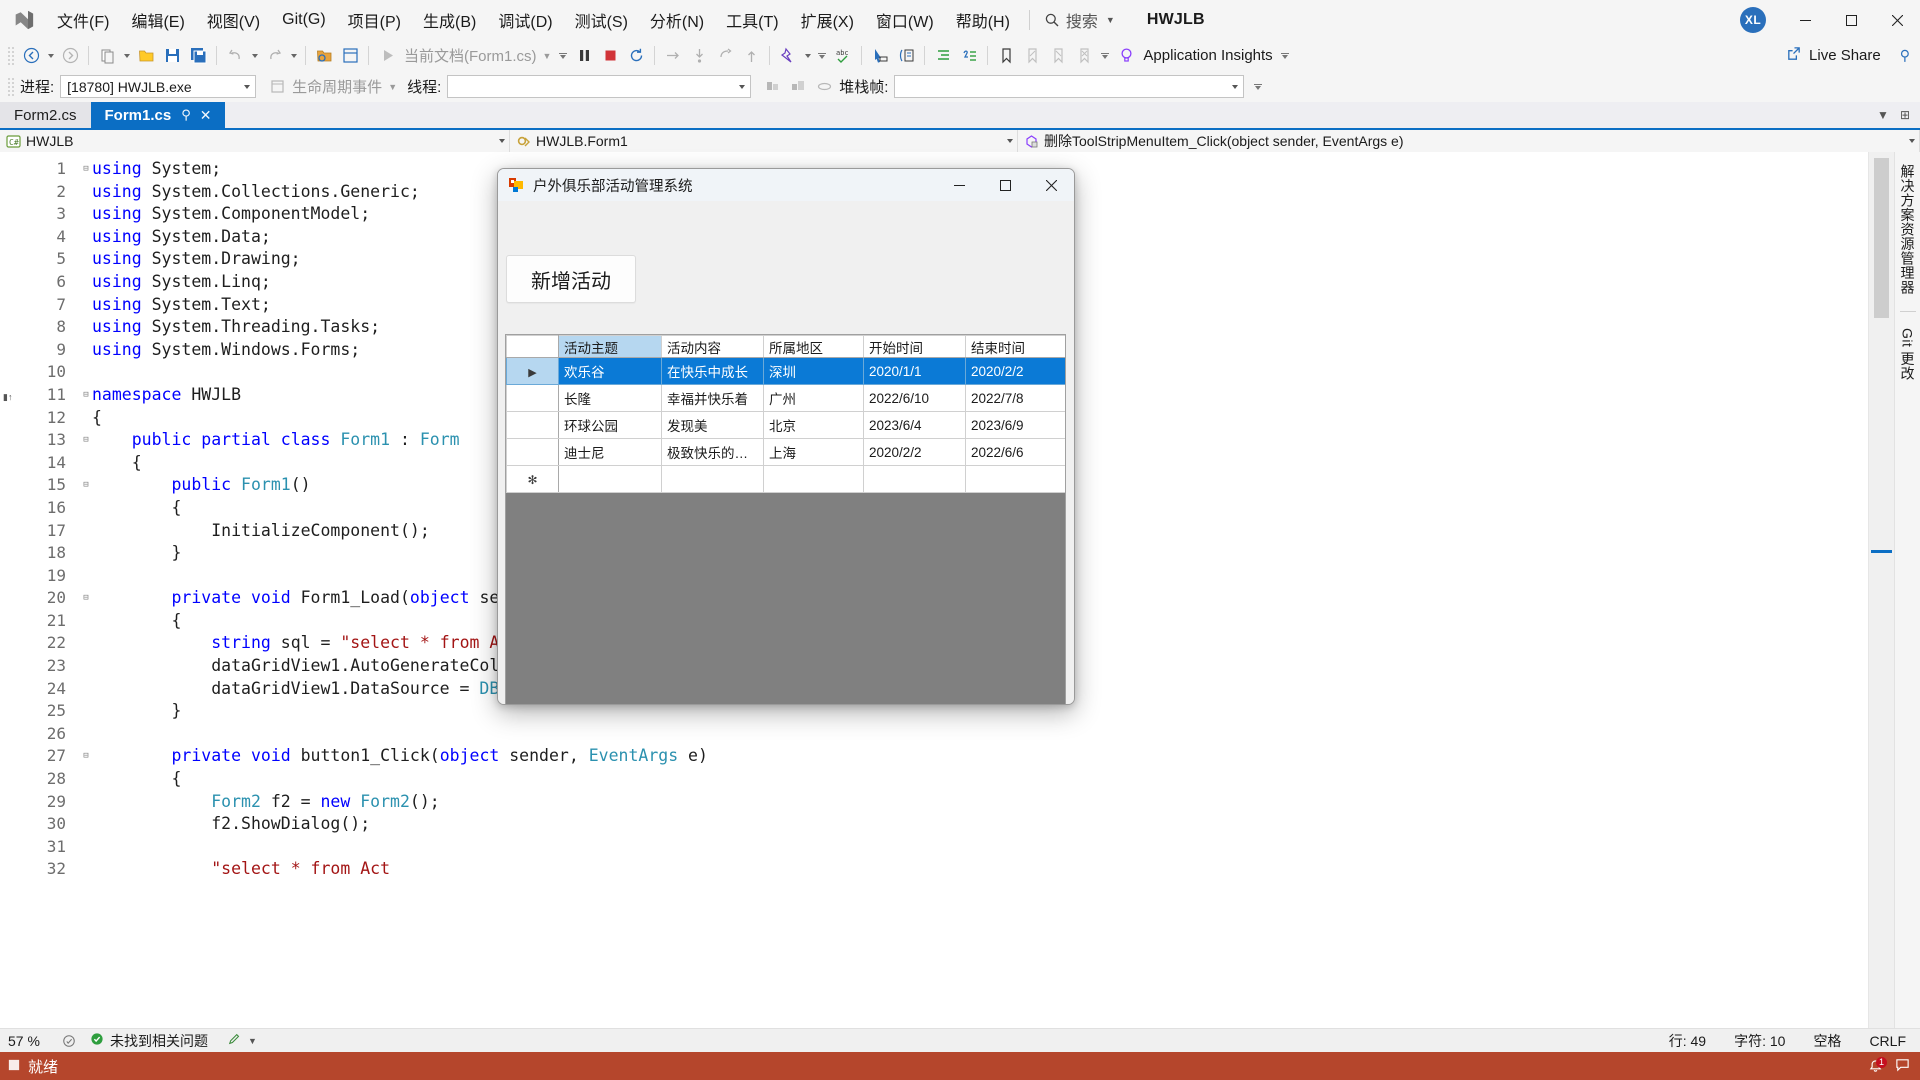  I want to click on table-cell: 在快乐中成长, so click(712, 371).